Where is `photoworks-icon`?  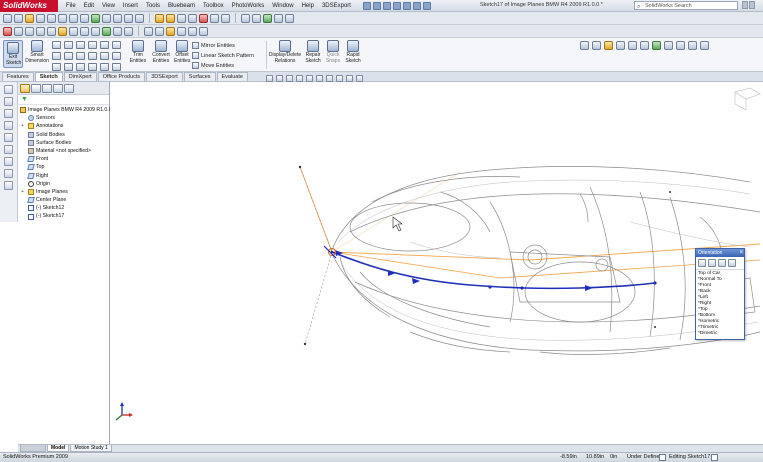
photoworks-icon is located at coordinates (203, 31).